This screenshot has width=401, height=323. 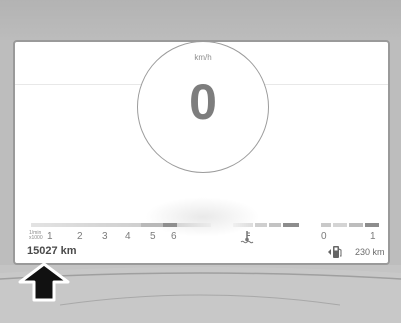 I want to click on temperature-bar, so click(x=266, y=225).